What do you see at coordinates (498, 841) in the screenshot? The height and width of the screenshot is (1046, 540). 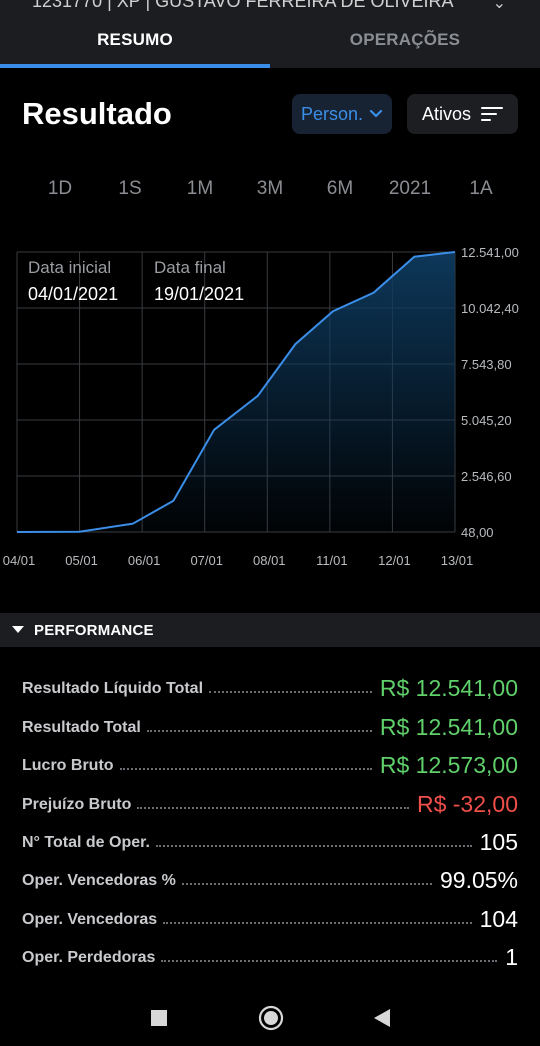 I see `metric-value: 105` at bounding box center [498, 841].